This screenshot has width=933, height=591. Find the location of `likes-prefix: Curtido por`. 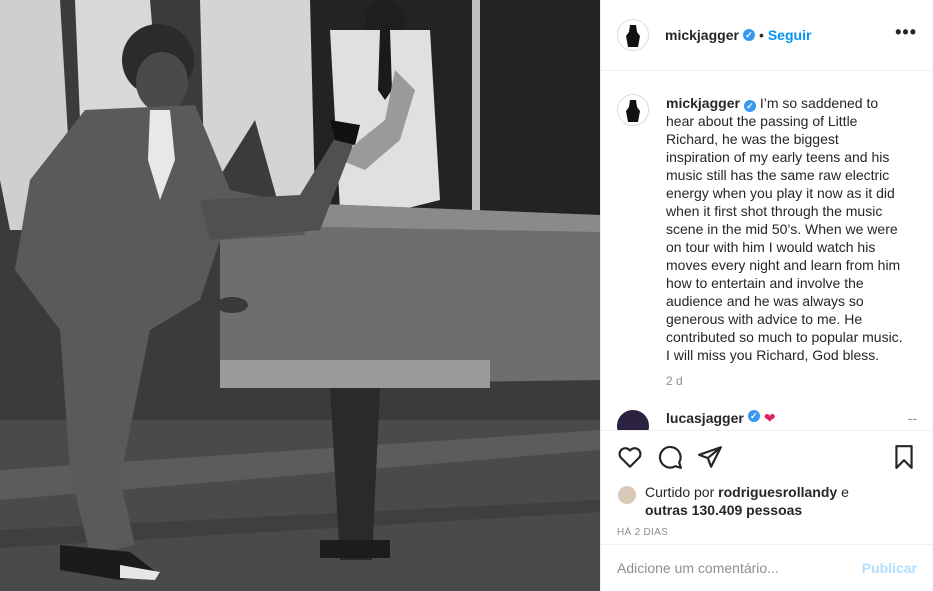

likes-prefix: Curtido por is located at coordinates (680, 492).